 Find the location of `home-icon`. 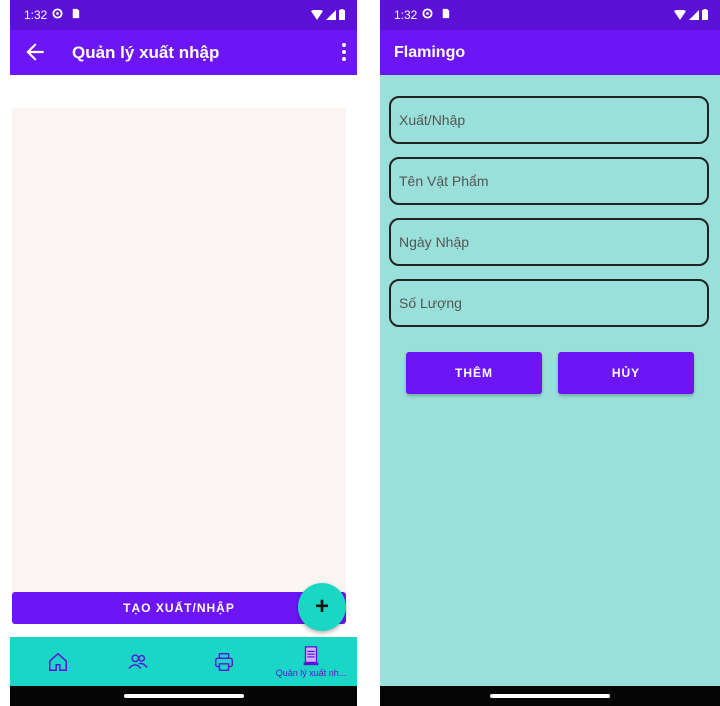

home-icon is located at coordinates (58, 661).